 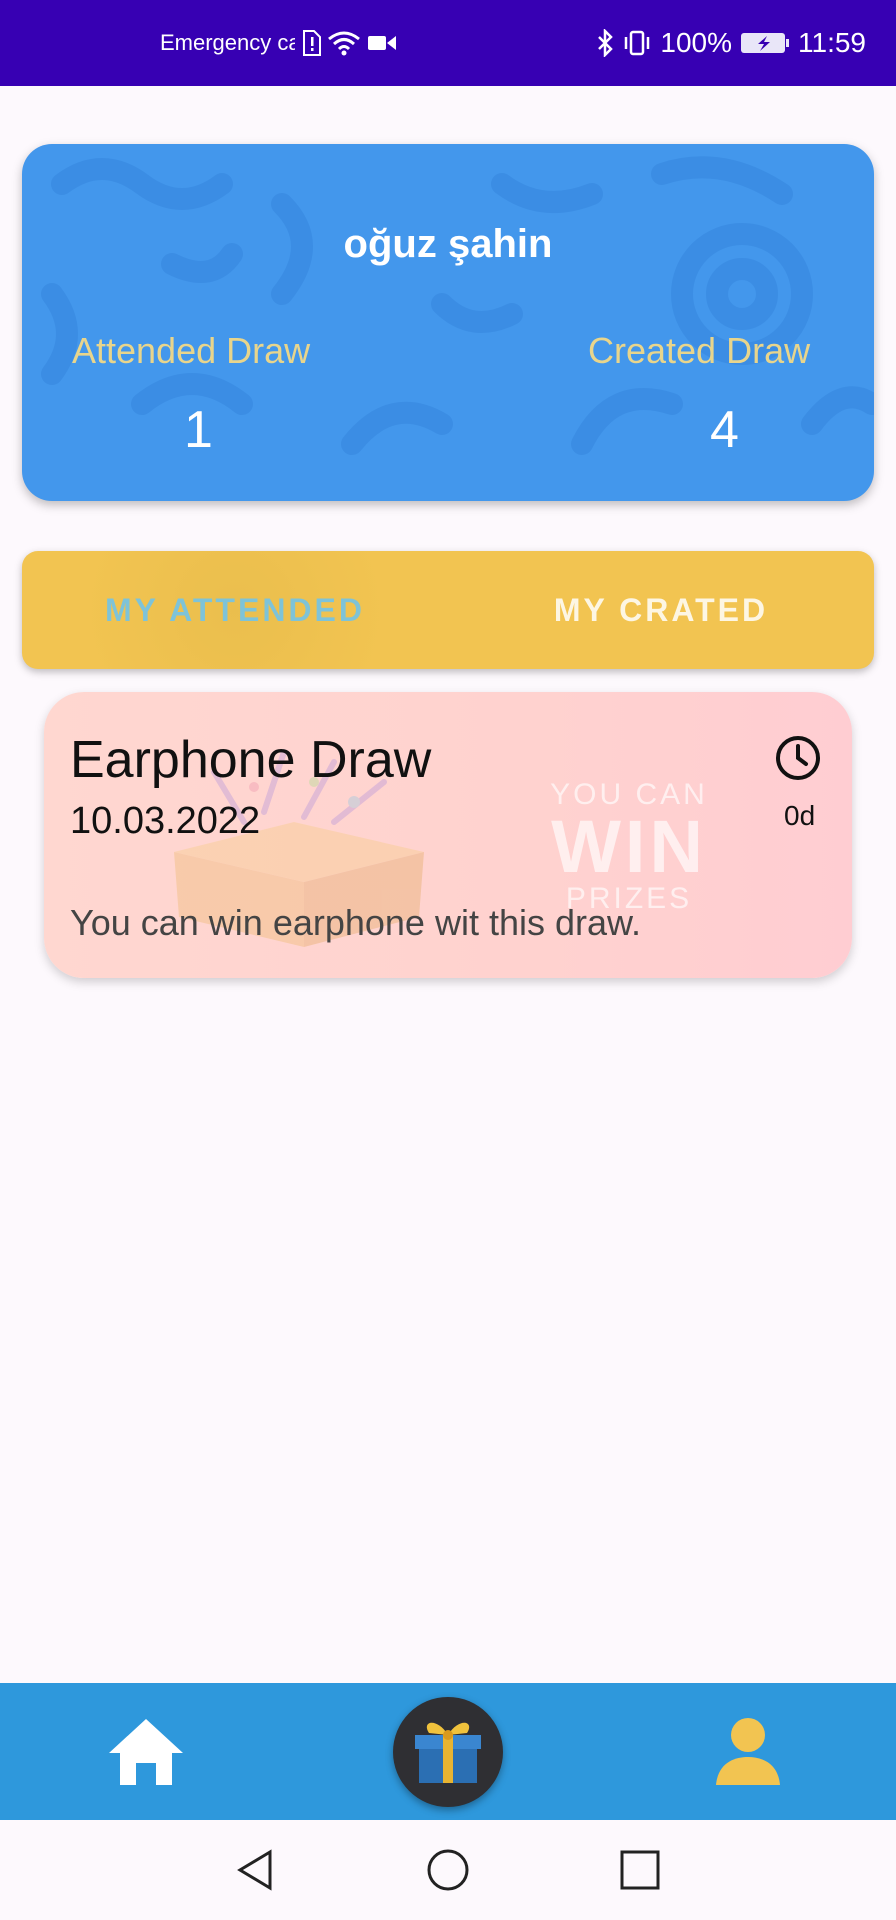 I want to click on card-pattern, so click(x=457, y=305).